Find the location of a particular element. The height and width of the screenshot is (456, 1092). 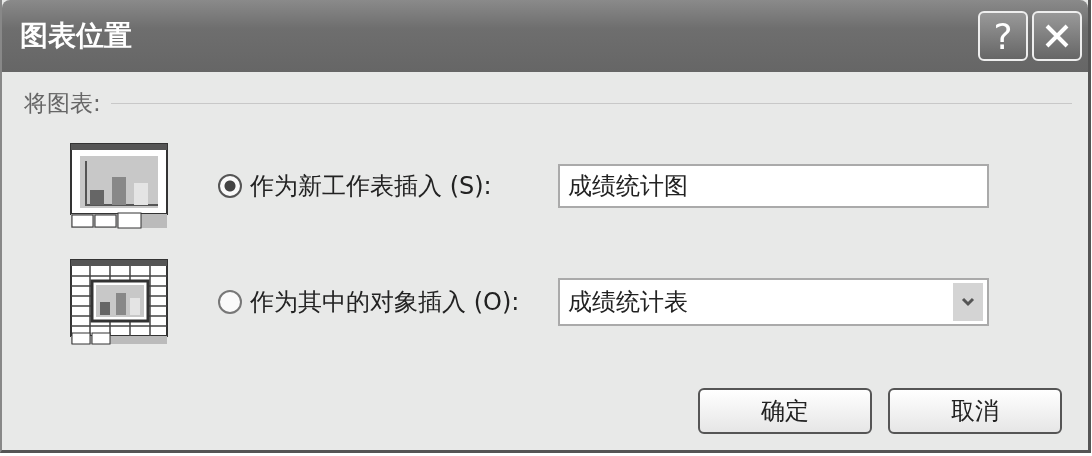

dropdown: 成绩统计表 is located at coordinates (773, 302).